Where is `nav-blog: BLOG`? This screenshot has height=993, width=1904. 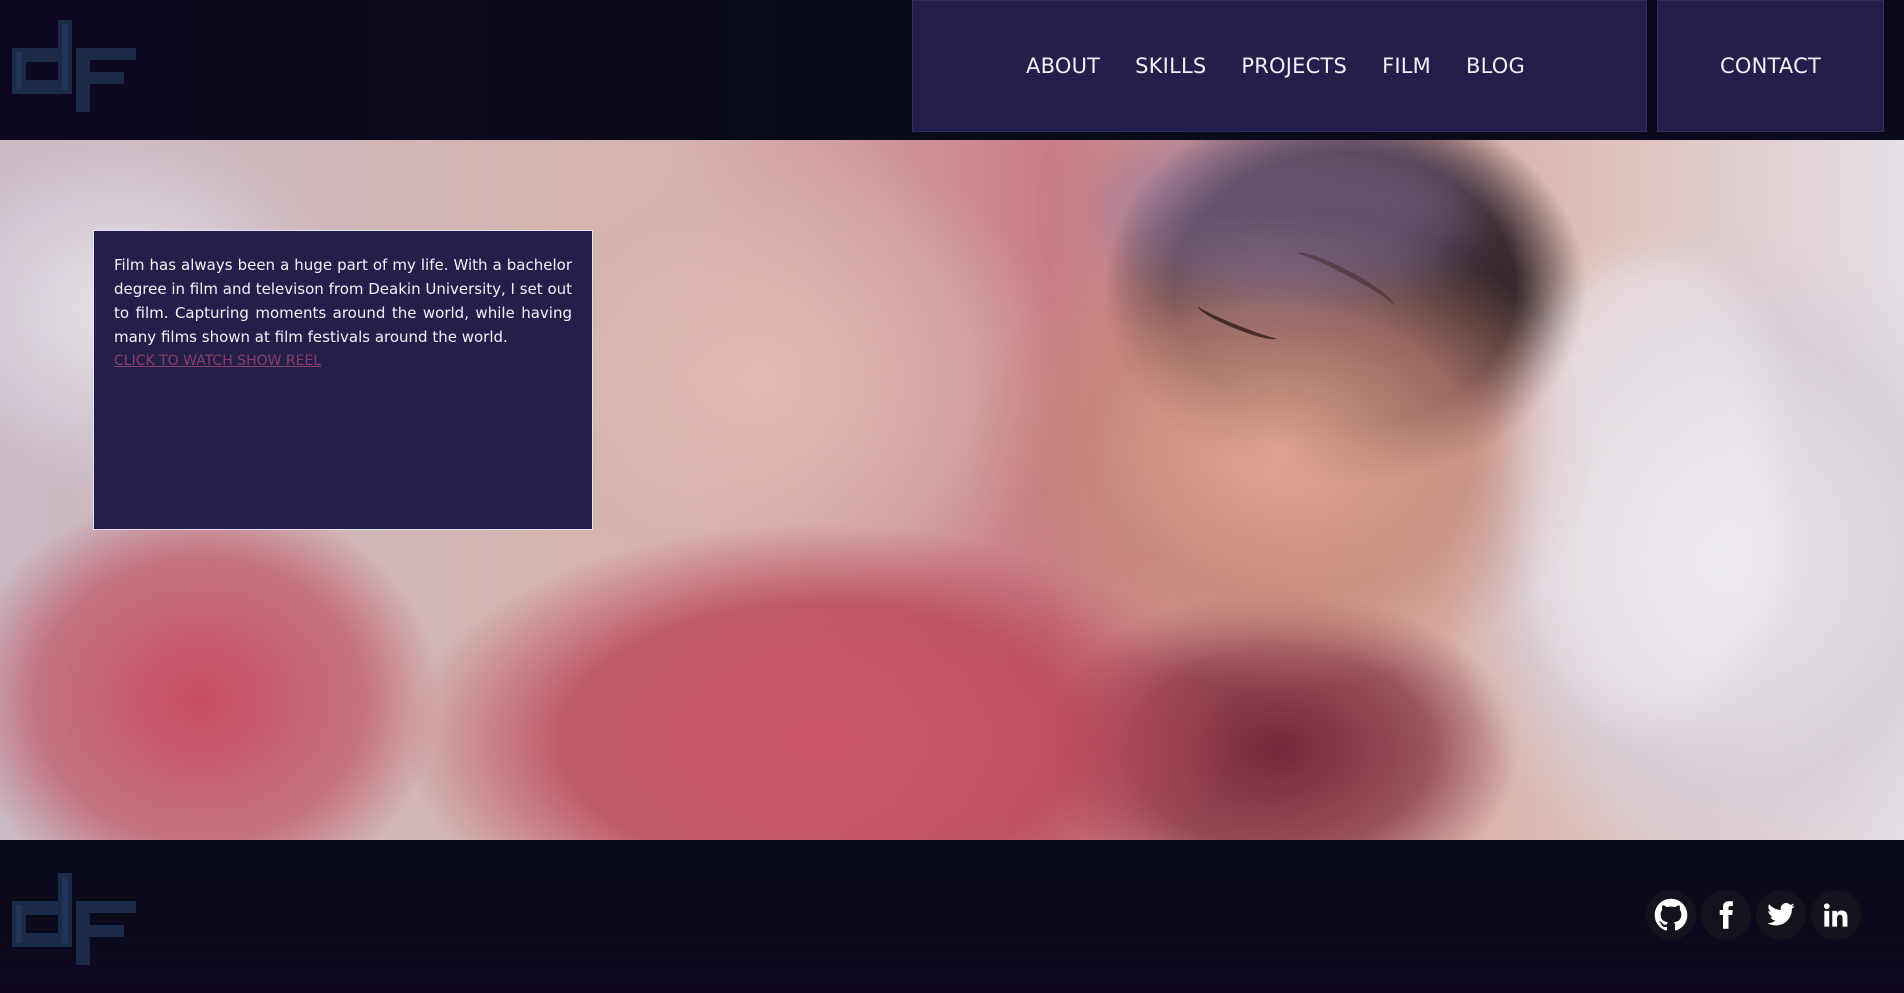
nav-blog: BLOG is located at coordinates (1495, 66).